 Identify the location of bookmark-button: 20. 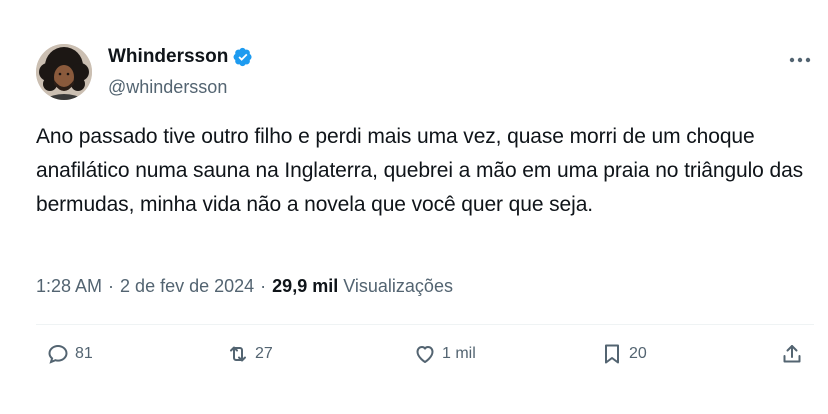
(623, 354).